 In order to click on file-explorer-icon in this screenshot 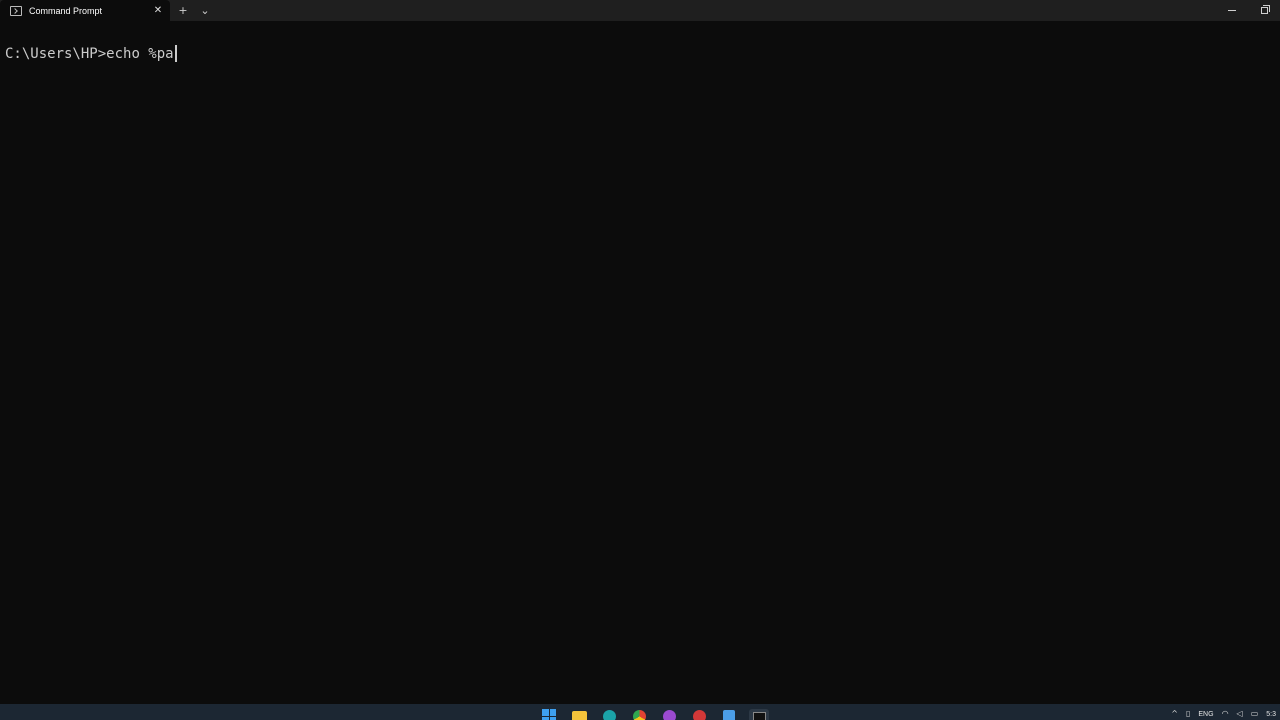, I will do `click(579, 714)`.